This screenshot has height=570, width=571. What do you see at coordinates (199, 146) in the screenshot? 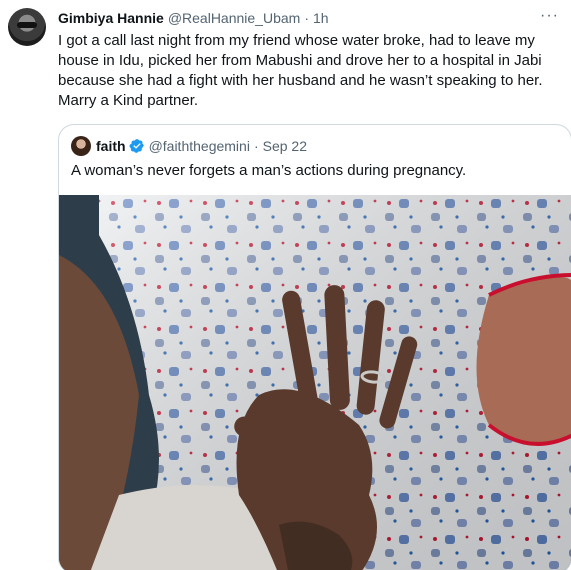
I see `quoted-author-handle: @faiththegemini` at bounding box center [199, 146].